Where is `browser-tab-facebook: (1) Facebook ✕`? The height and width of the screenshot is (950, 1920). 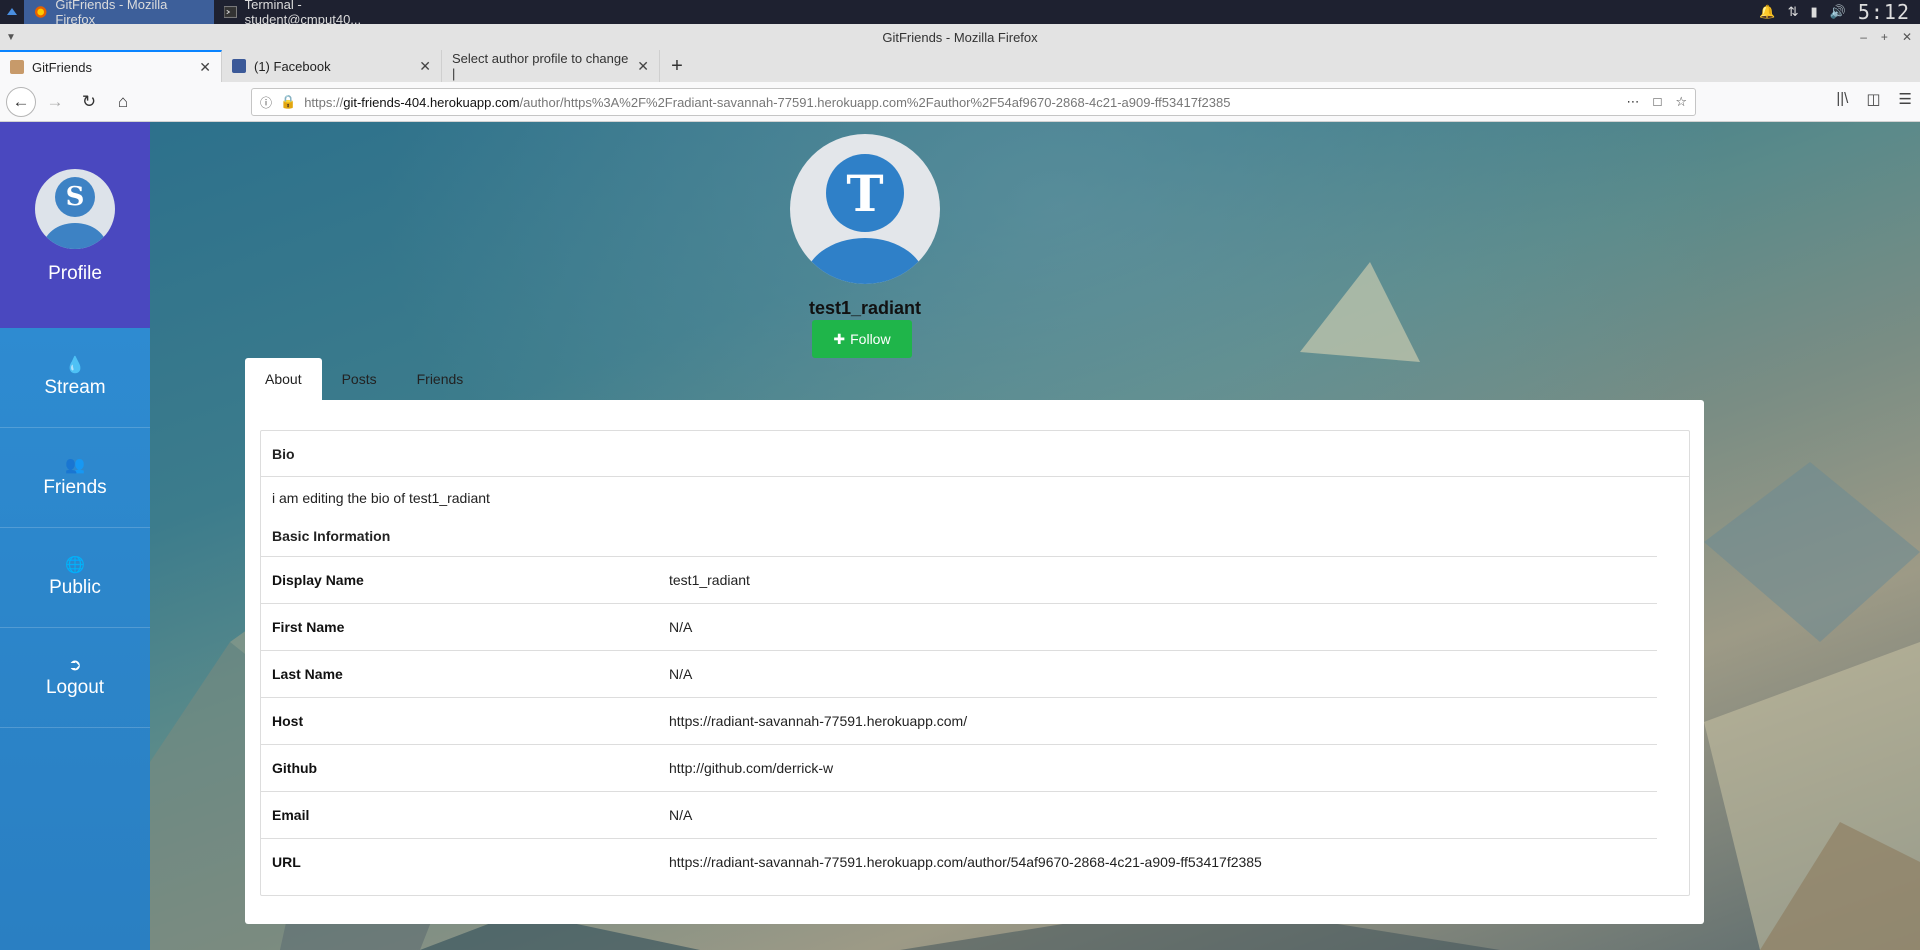
browser-tab-facebook: (1) Facebook ✕ is located at coordinates (332, 66).